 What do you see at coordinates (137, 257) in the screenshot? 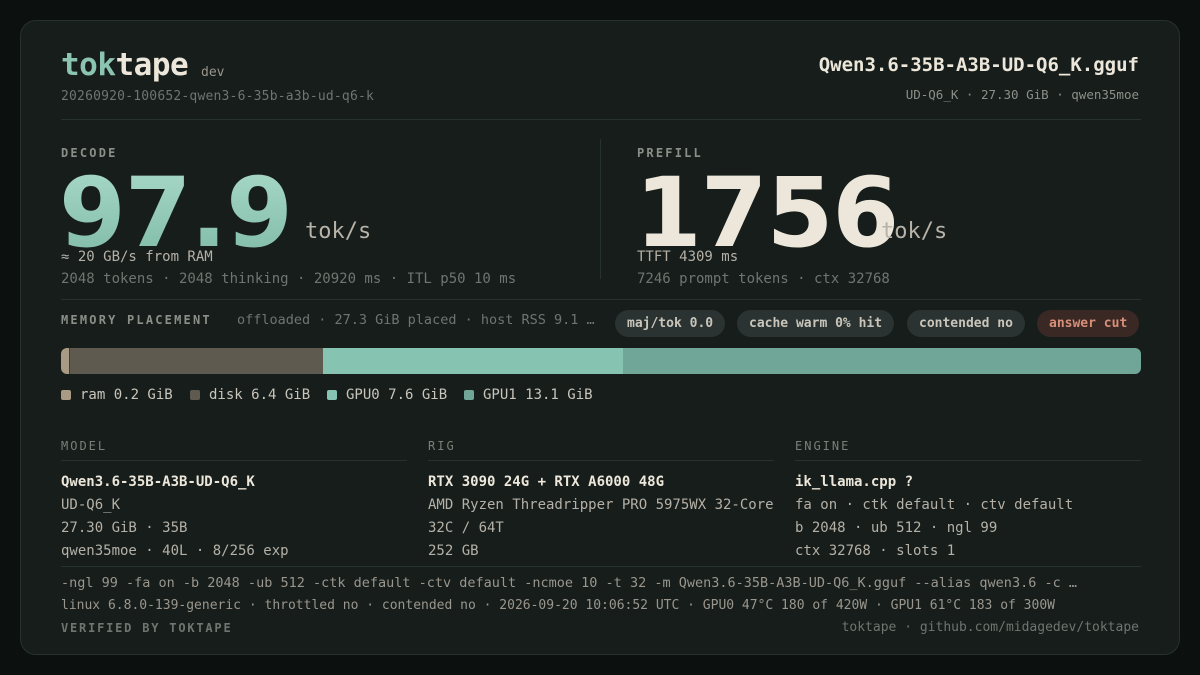
I see `decode-bandwidth: ≈ 20 GB/s from RAM` at bounding box center [137, 257].